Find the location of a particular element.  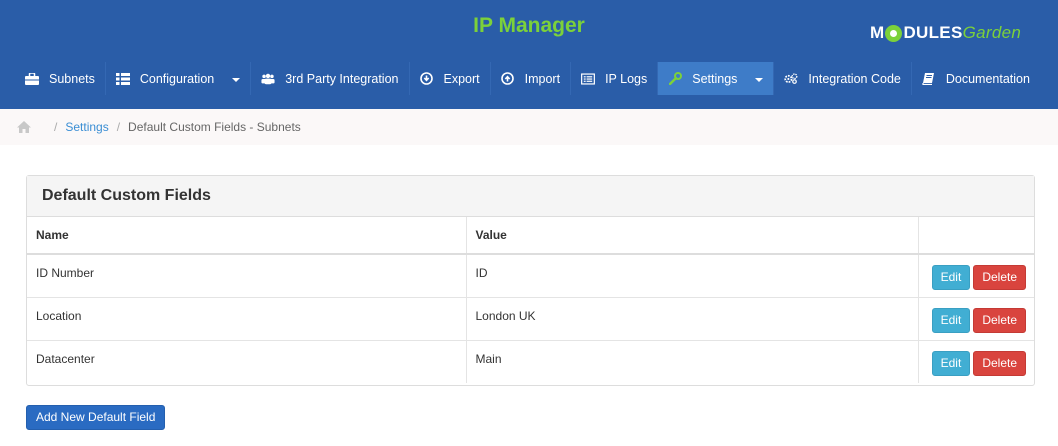

gears-icon is located at coordinates (791, 79).